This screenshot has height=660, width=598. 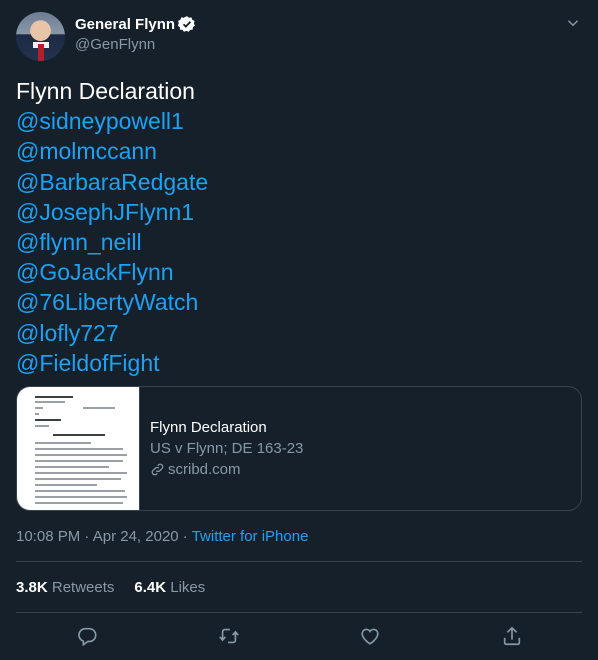 I want to click on handle: @GenFlynn, so click(x=115, y=44).